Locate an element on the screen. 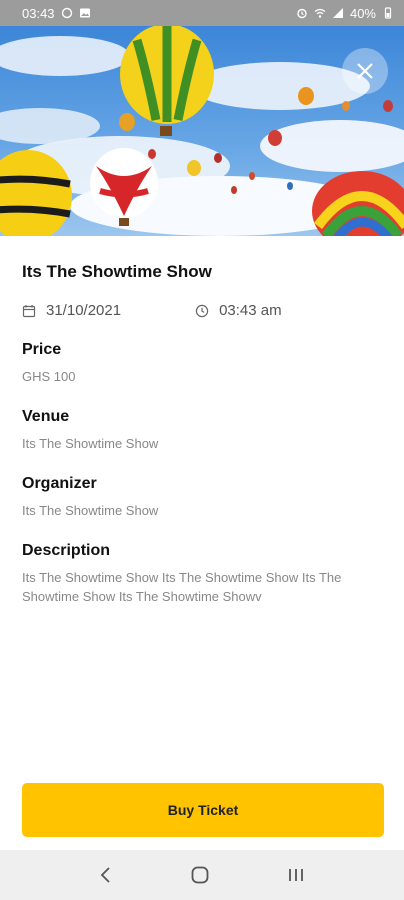 This screenshot has height=900, width=404. status-right: 40% is located at coordinates (345, 13).